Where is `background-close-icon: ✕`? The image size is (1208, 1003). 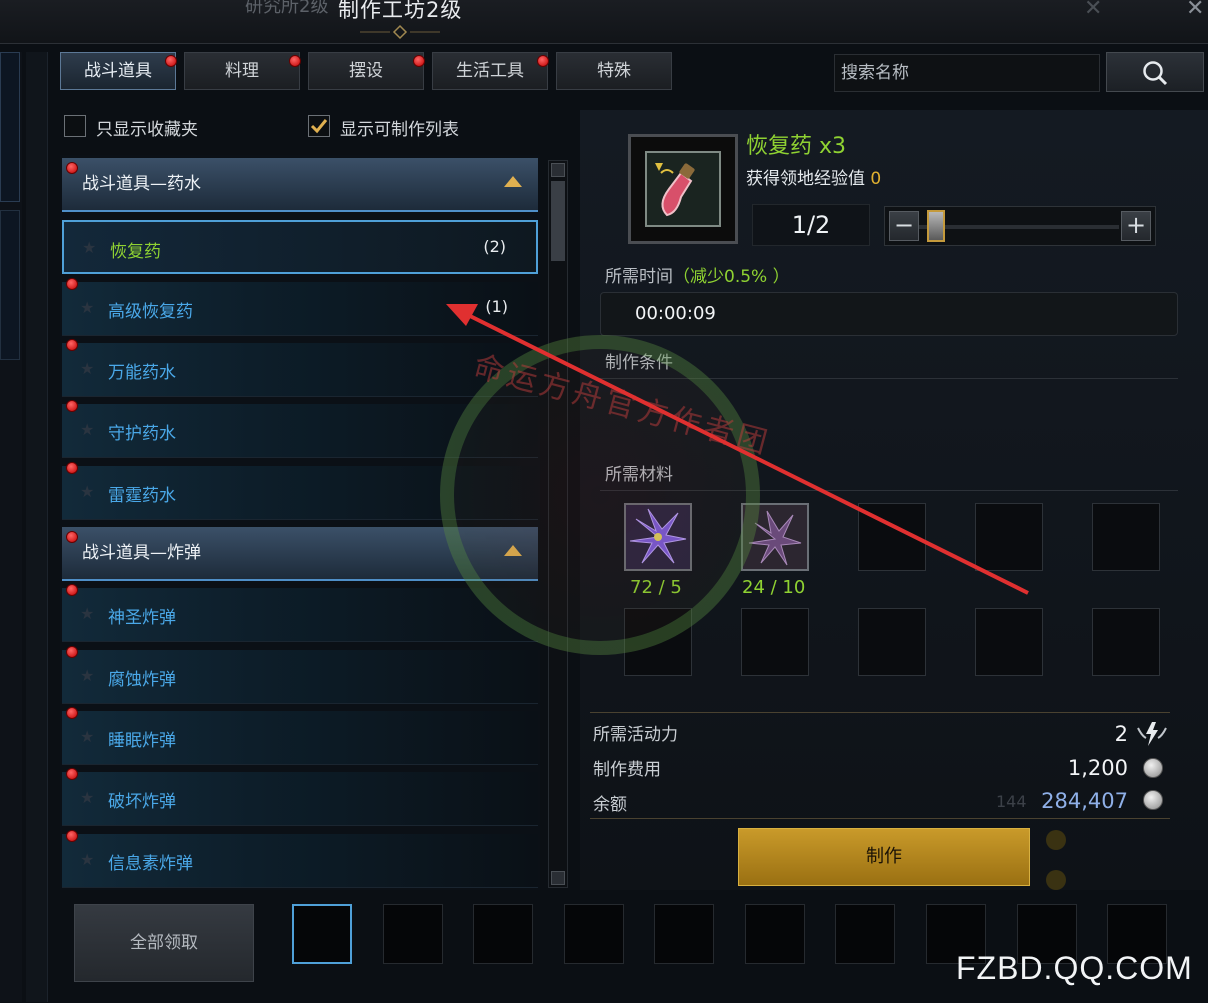
background-close-icon: ✕ is located at coordinates (1093, 10).